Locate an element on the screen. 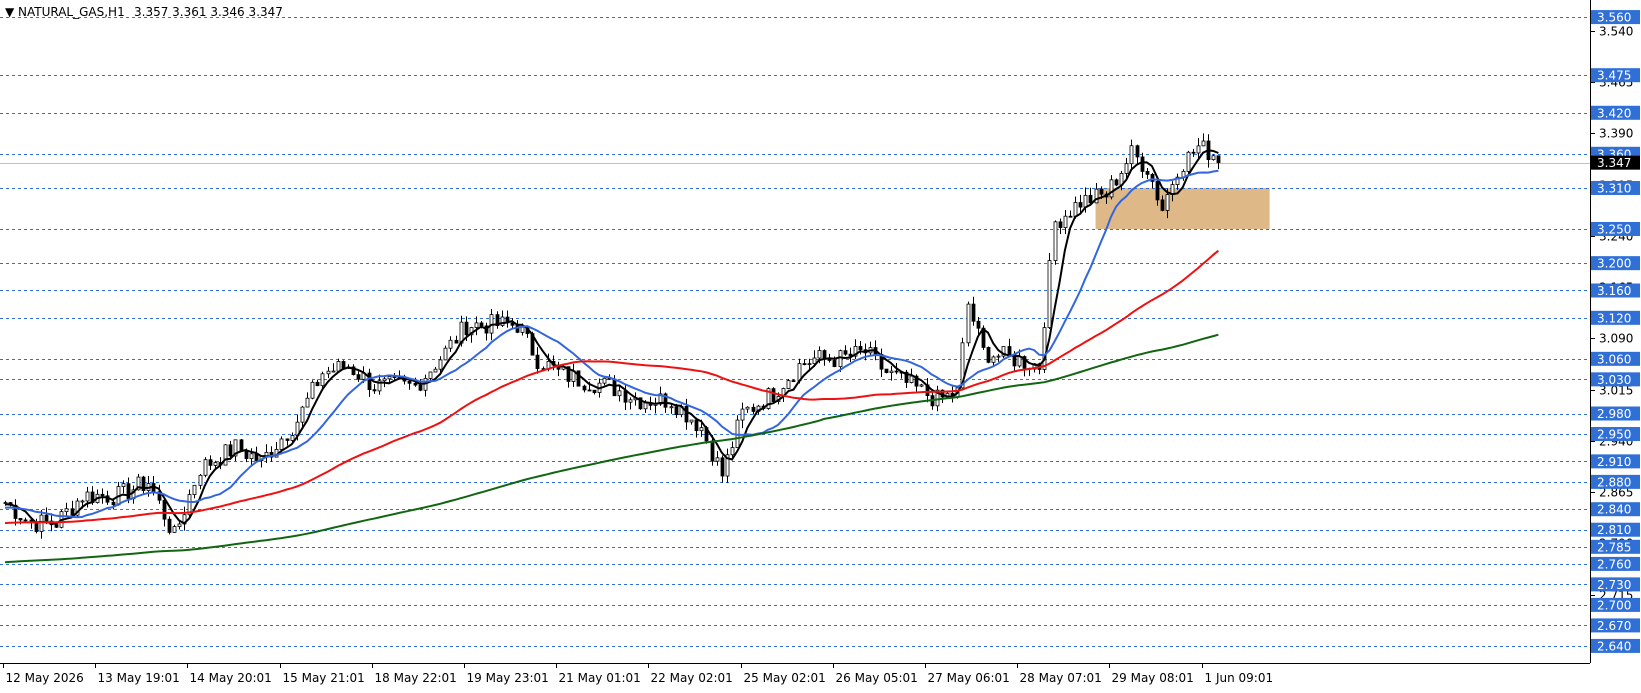 This screenshot has height=693, width=1641. level-tag: 2.700 is located at coordinates (1615, 604).